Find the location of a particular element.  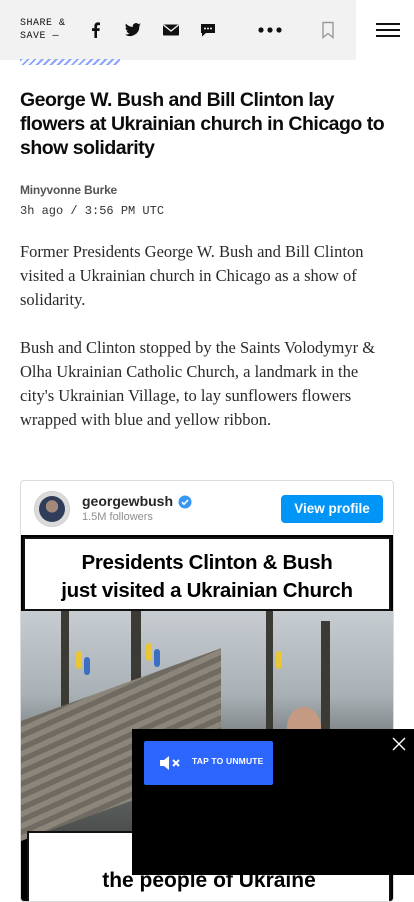

tap-to-unmute-button: TAP TO UNMUTE is located at coordinates (208, 763).